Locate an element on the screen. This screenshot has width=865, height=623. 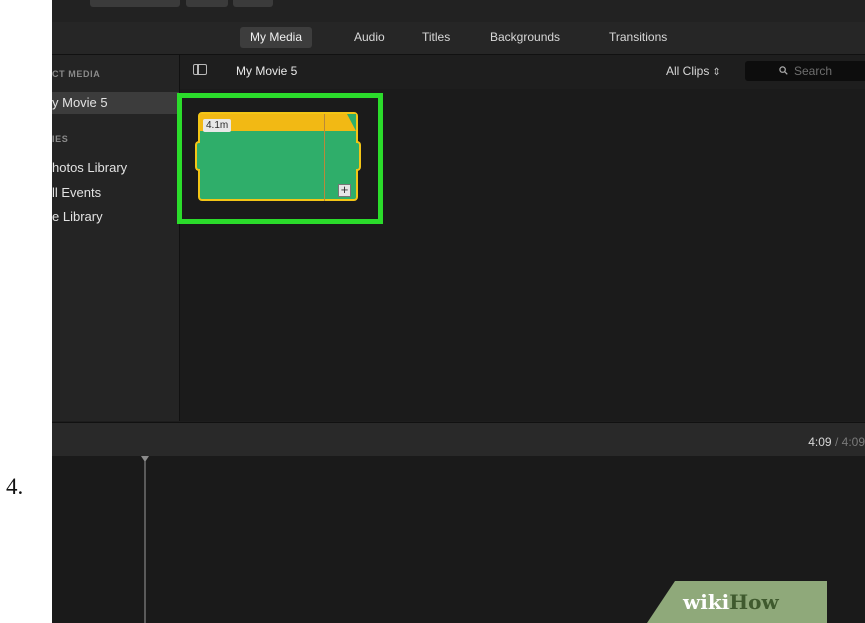
clip-duration-badge: 4.1m is located at coordinates (217, 125).